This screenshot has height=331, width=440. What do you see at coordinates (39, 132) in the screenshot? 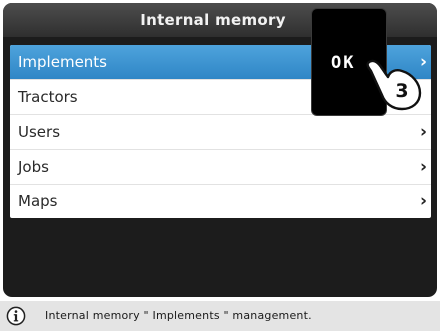
I see `menu-item-label: Users` at bounding box center [39, 132].